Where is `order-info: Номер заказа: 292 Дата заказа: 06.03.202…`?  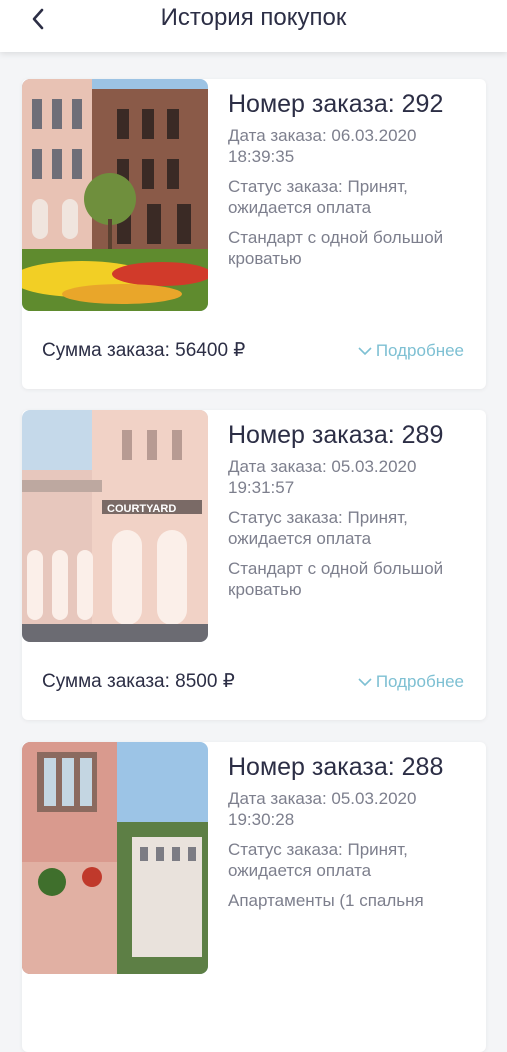 order-info: Номер заказа: 292 Дата заказа: 06.03.202… is located at coordinates (353, 183).